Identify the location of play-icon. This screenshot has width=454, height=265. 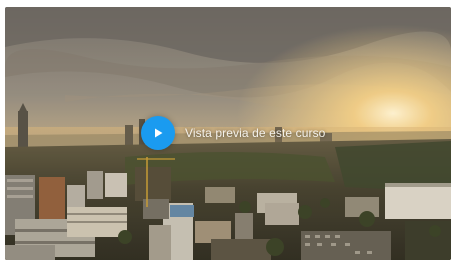
(159, 133).